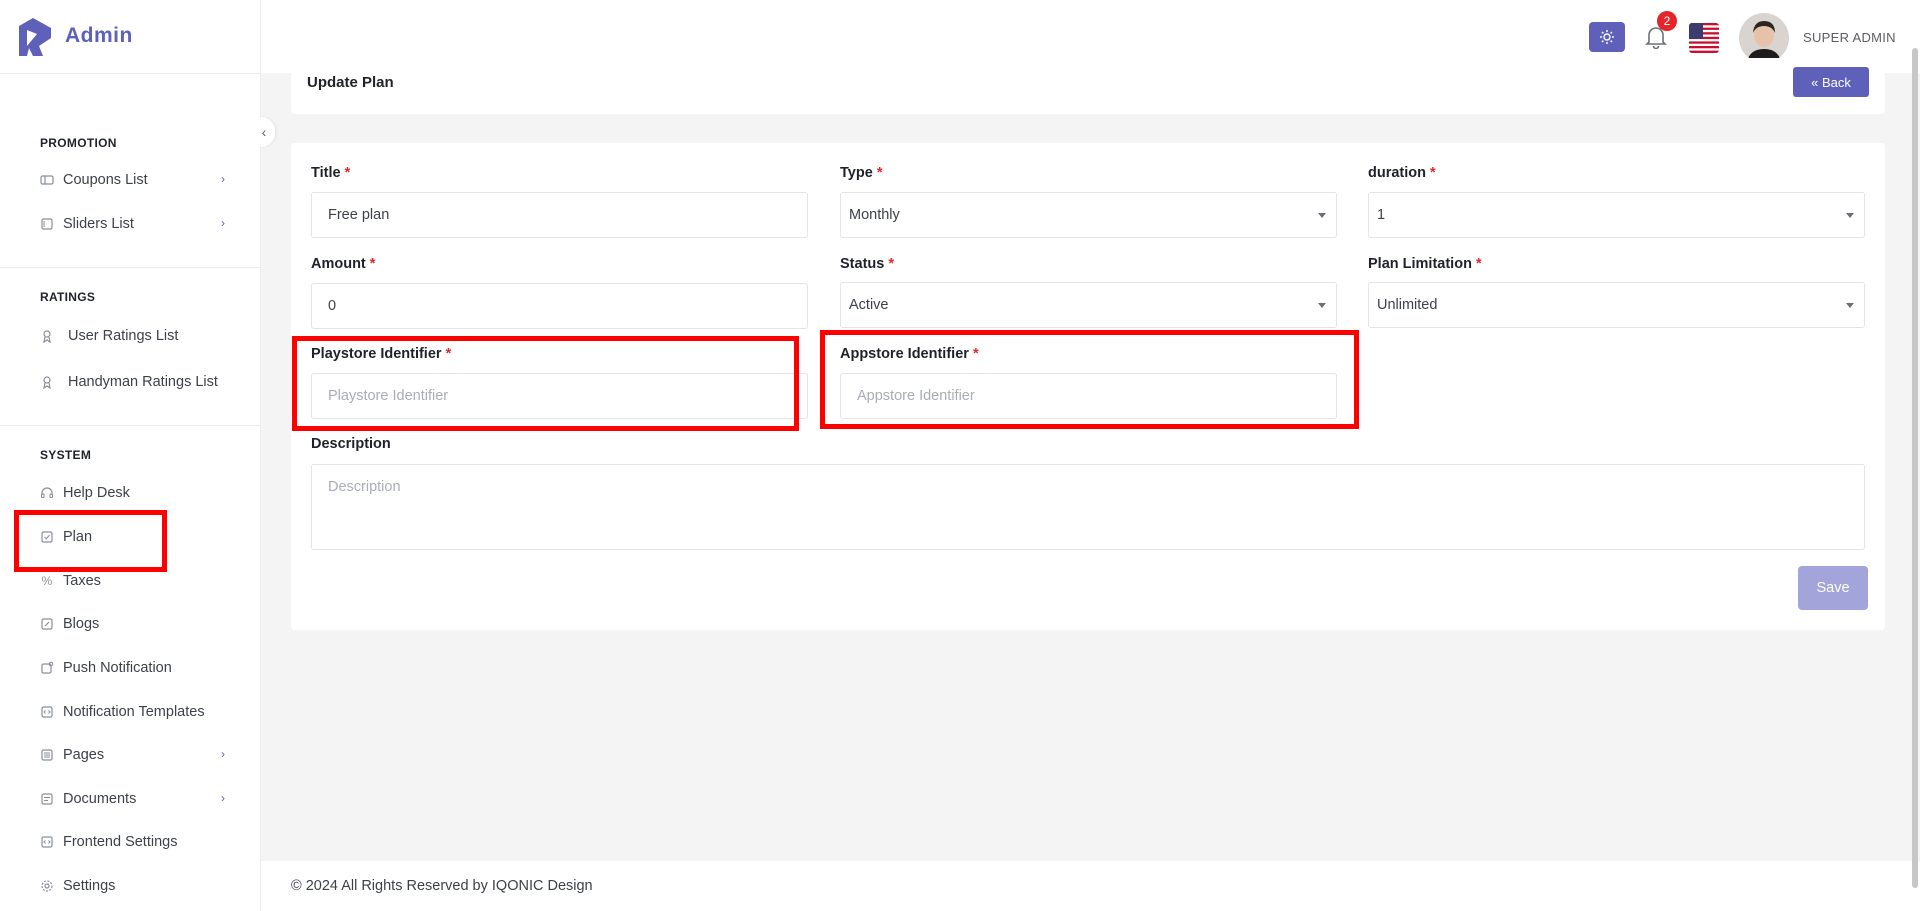 The height and width of the screenshot is (911, 1920). What do you see at coordinates (1831, 82) in the screenshot?
I see `back-button: « Back` at bounding box center [1831, 82].